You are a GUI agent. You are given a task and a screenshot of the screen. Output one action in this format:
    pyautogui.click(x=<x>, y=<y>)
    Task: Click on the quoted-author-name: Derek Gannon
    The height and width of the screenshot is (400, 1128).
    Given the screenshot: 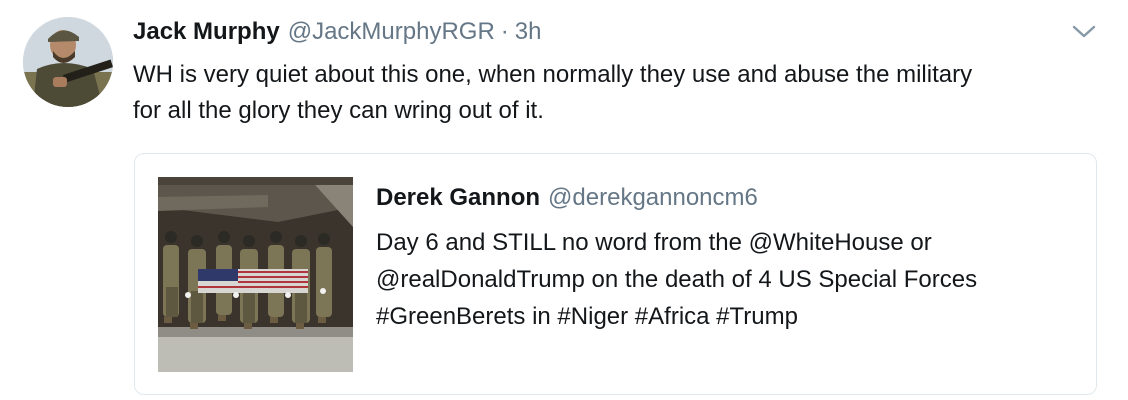 What is the action you would take?
    pyautogui.click(x=458, y=198)
    